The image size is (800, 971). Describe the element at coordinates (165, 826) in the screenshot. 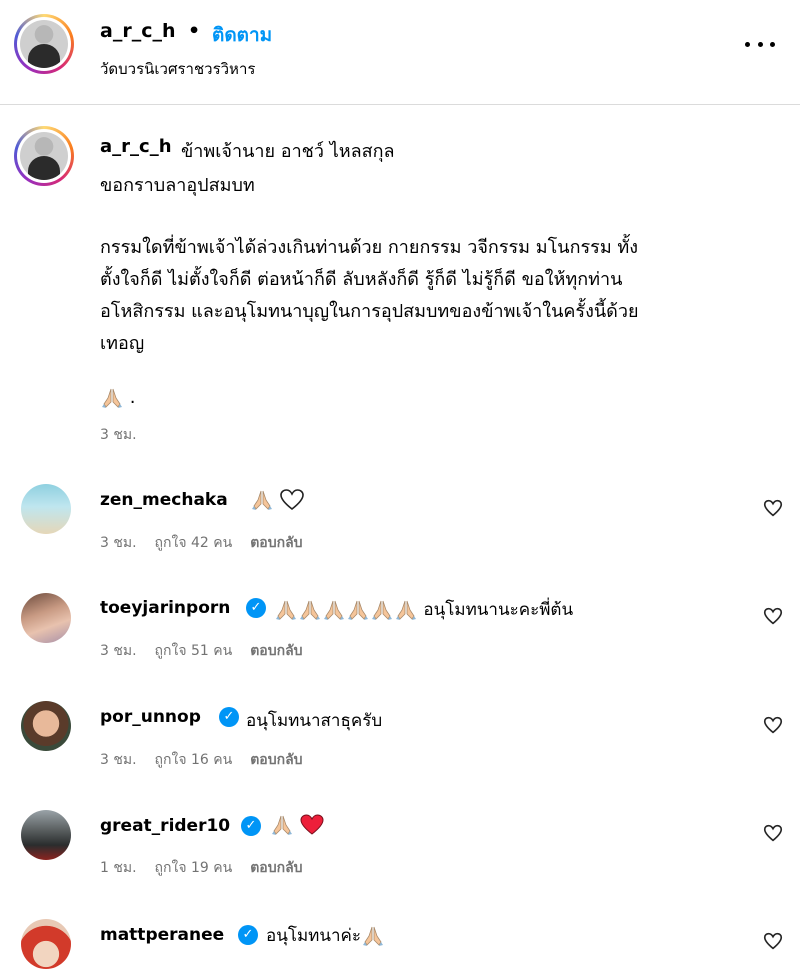

I see `comment-username: great_rider10` at that location.